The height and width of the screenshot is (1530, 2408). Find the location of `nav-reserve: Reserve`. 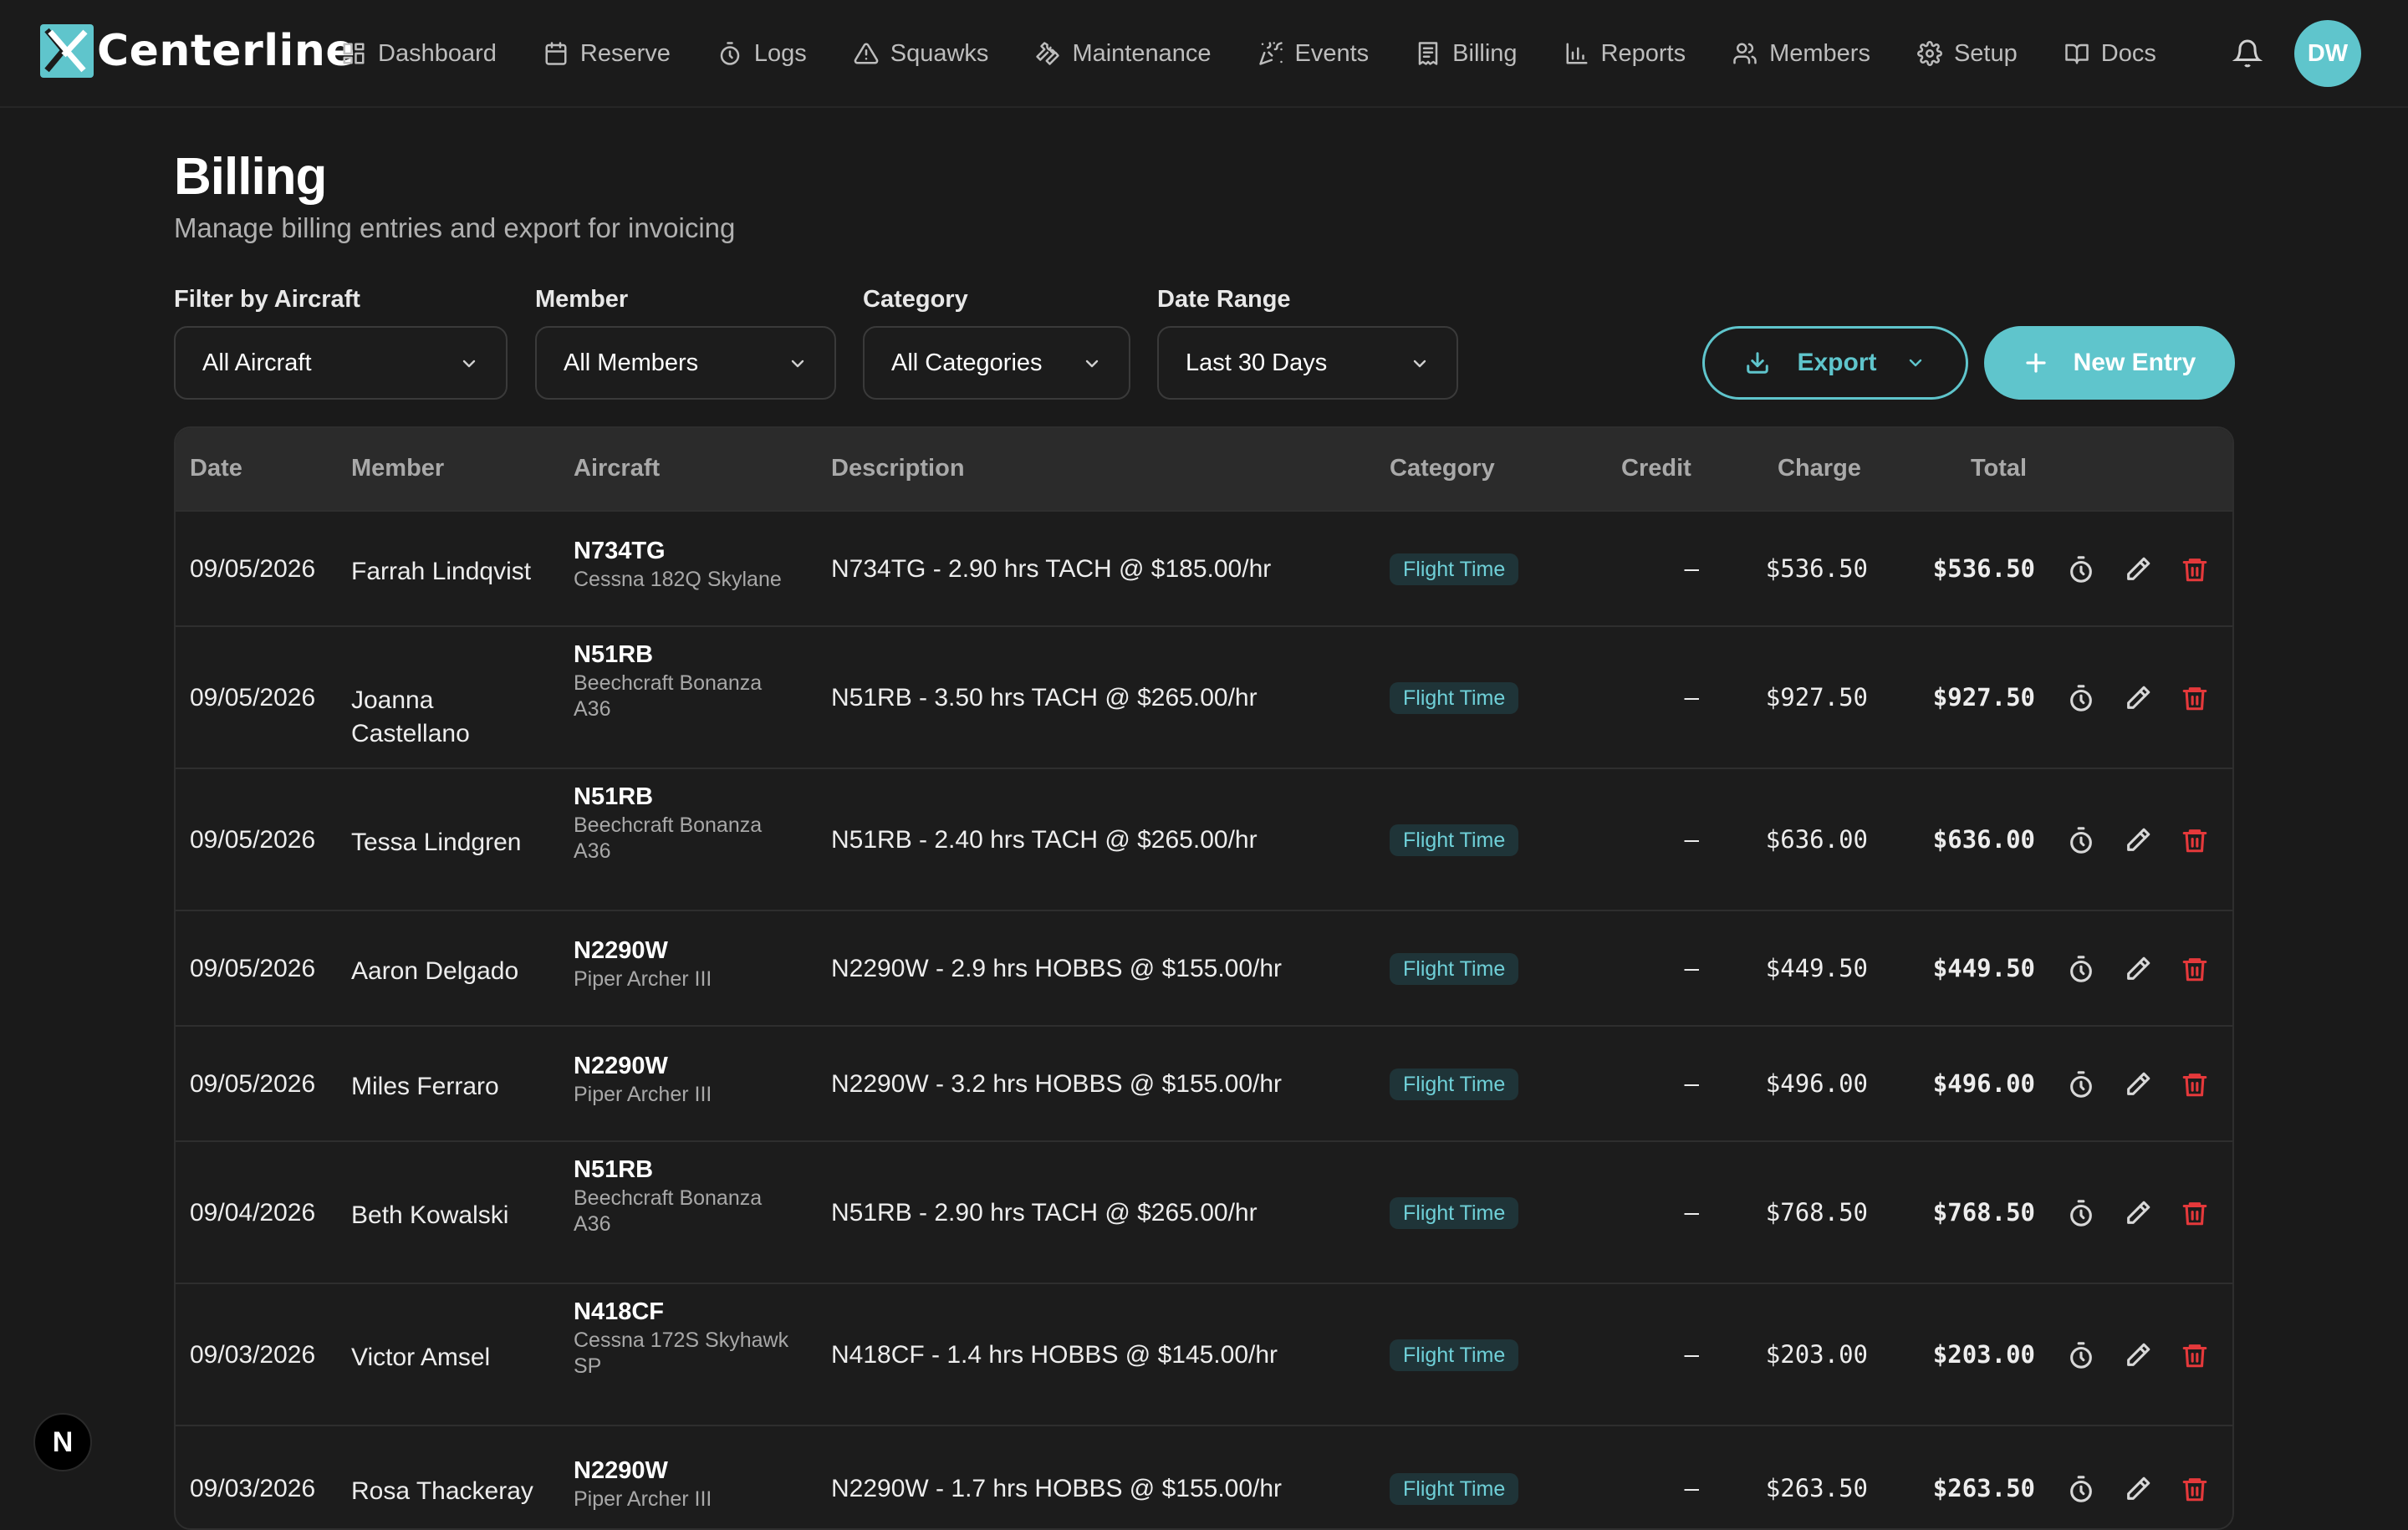

nav-reserve: Reserve is located at coordinates (607, 54).